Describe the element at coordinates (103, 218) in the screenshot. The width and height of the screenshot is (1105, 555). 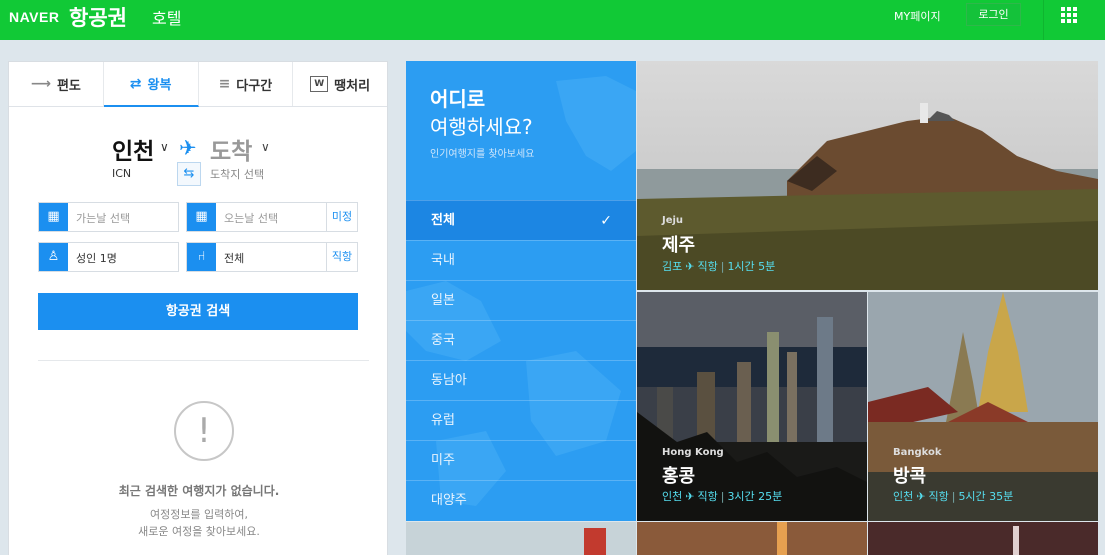
I see `depart-date-placeholder: 가는날 선택` at that location.